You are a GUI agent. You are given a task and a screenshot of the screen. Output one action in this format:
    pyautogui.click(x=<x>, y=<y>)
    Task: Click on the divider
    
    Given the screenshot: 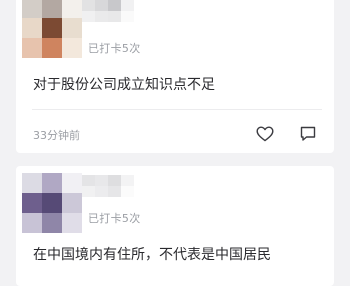 What is the action you would take?
    pyautogui.click(x=177, y=109)
    